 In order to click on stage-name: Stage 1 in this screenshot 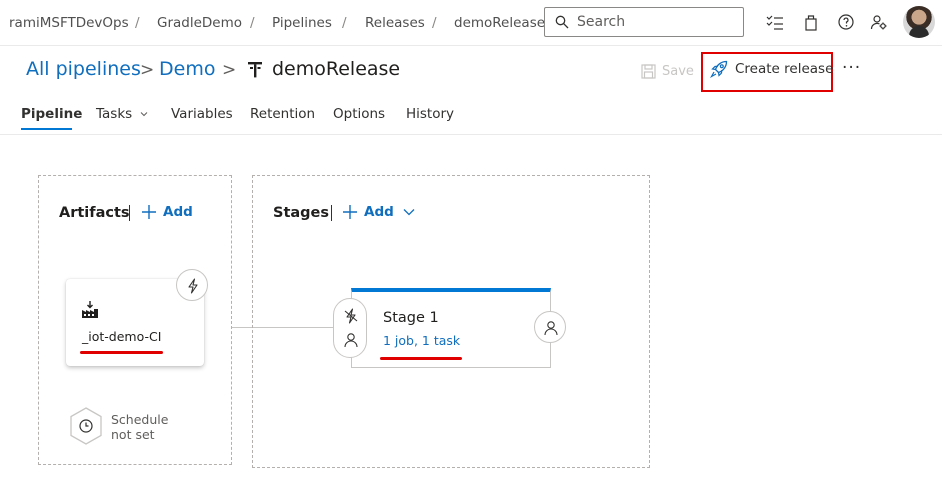, I will do `click(411, 318)`.